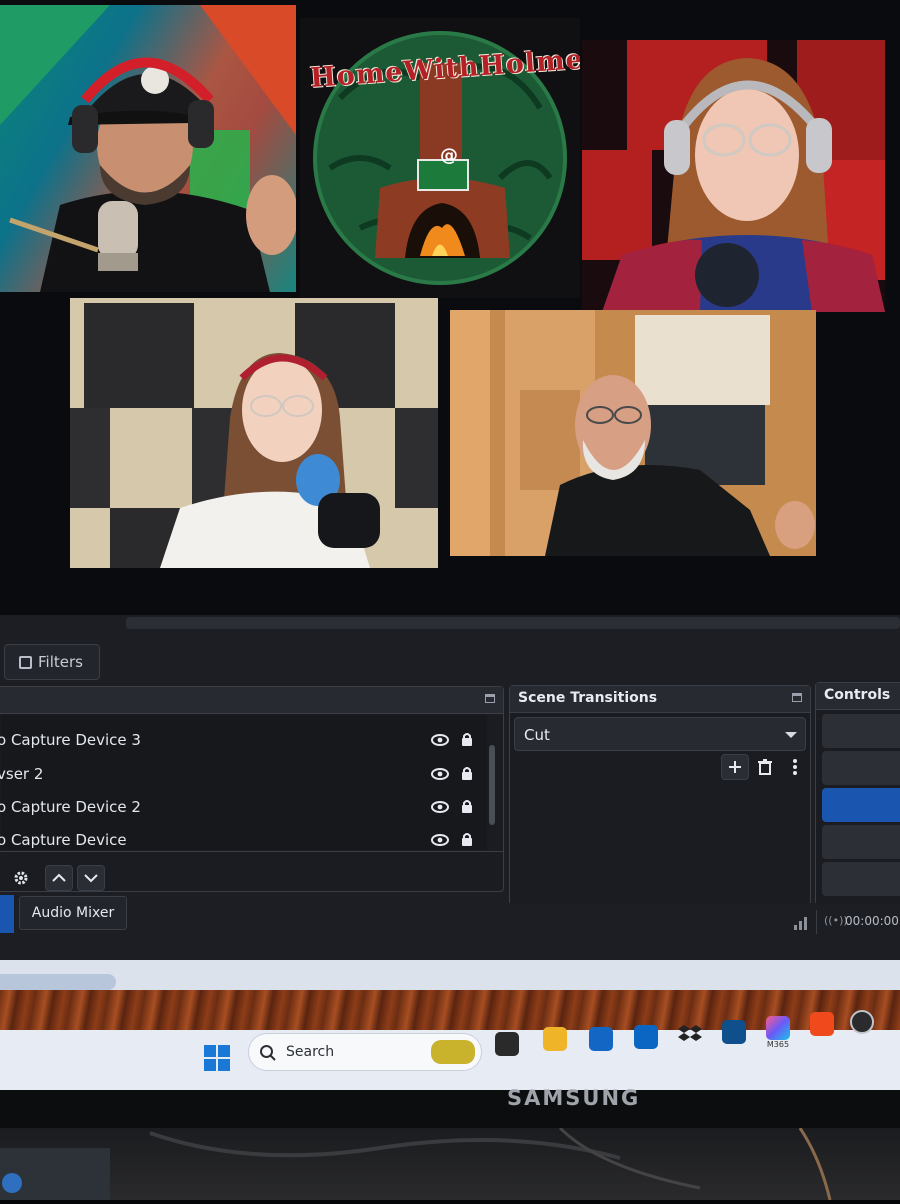 This screenshot has height=1204, width=900. Describe the element at coordinates (690, 1034) in the screenshot. I see `dropbox-icon` at that location.